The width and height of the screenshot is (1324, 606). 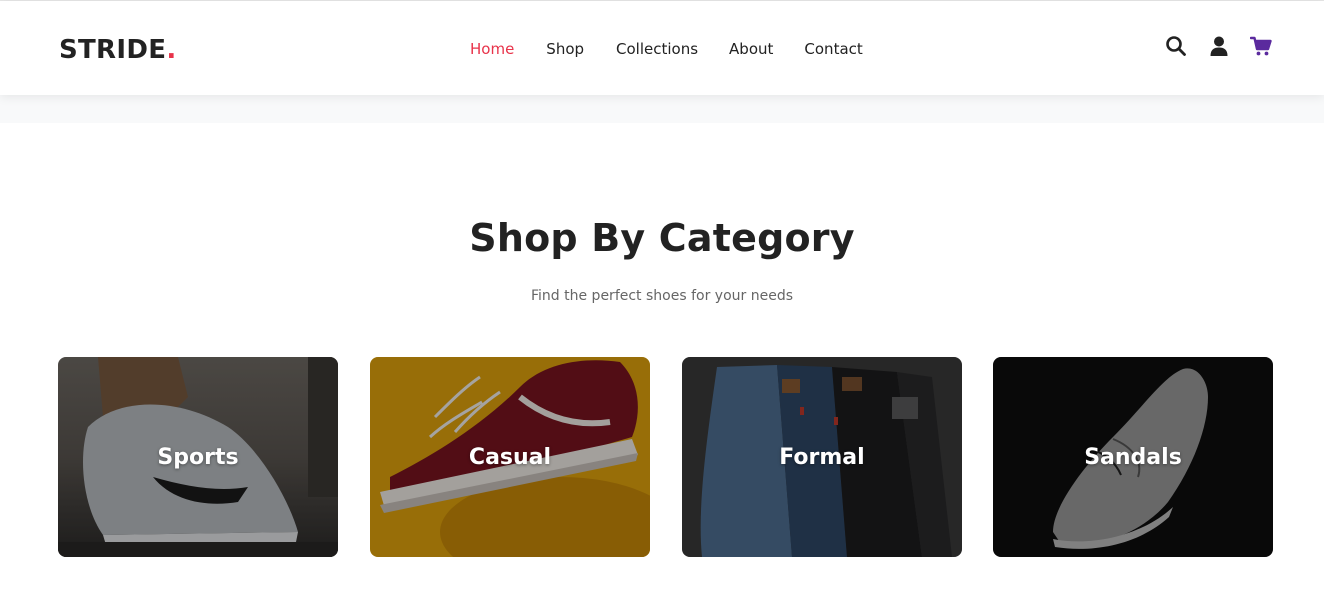 I want to click on category-card-formal: Formal, so click(x=822, y=457).